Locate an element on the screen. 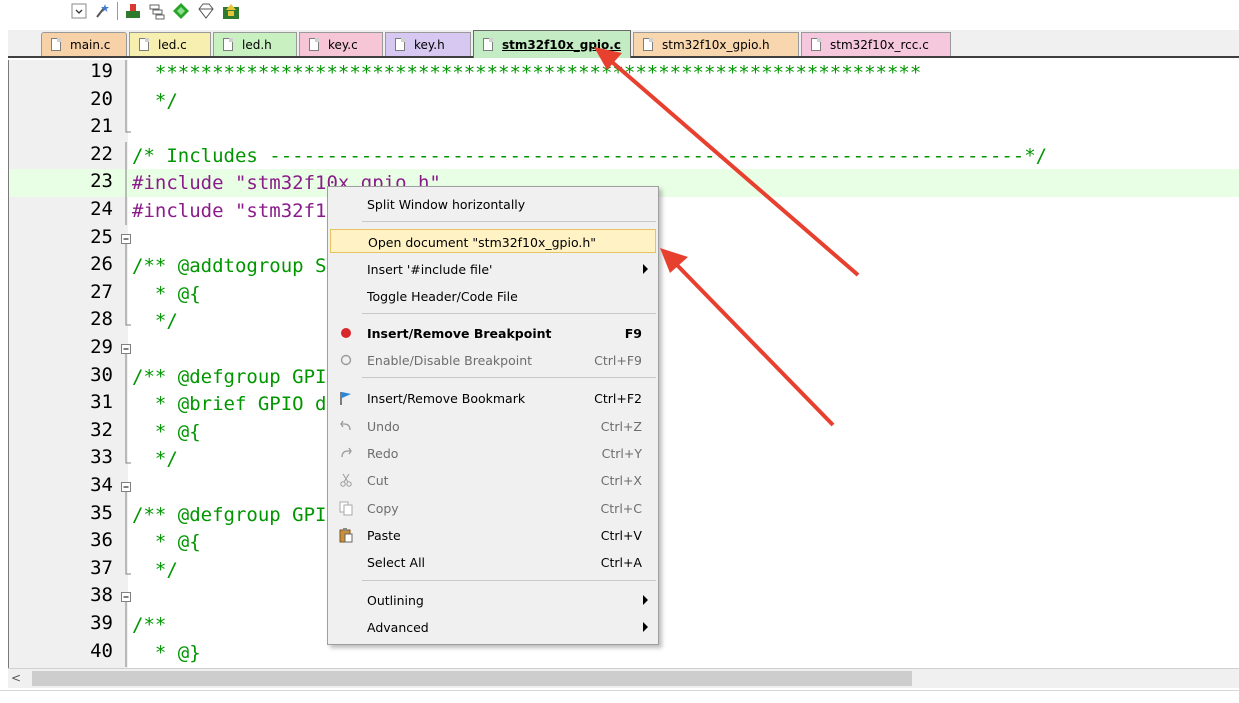 This screenshot has width=1239, height=703. annotation-overlay is located at coordinates (727, 237).